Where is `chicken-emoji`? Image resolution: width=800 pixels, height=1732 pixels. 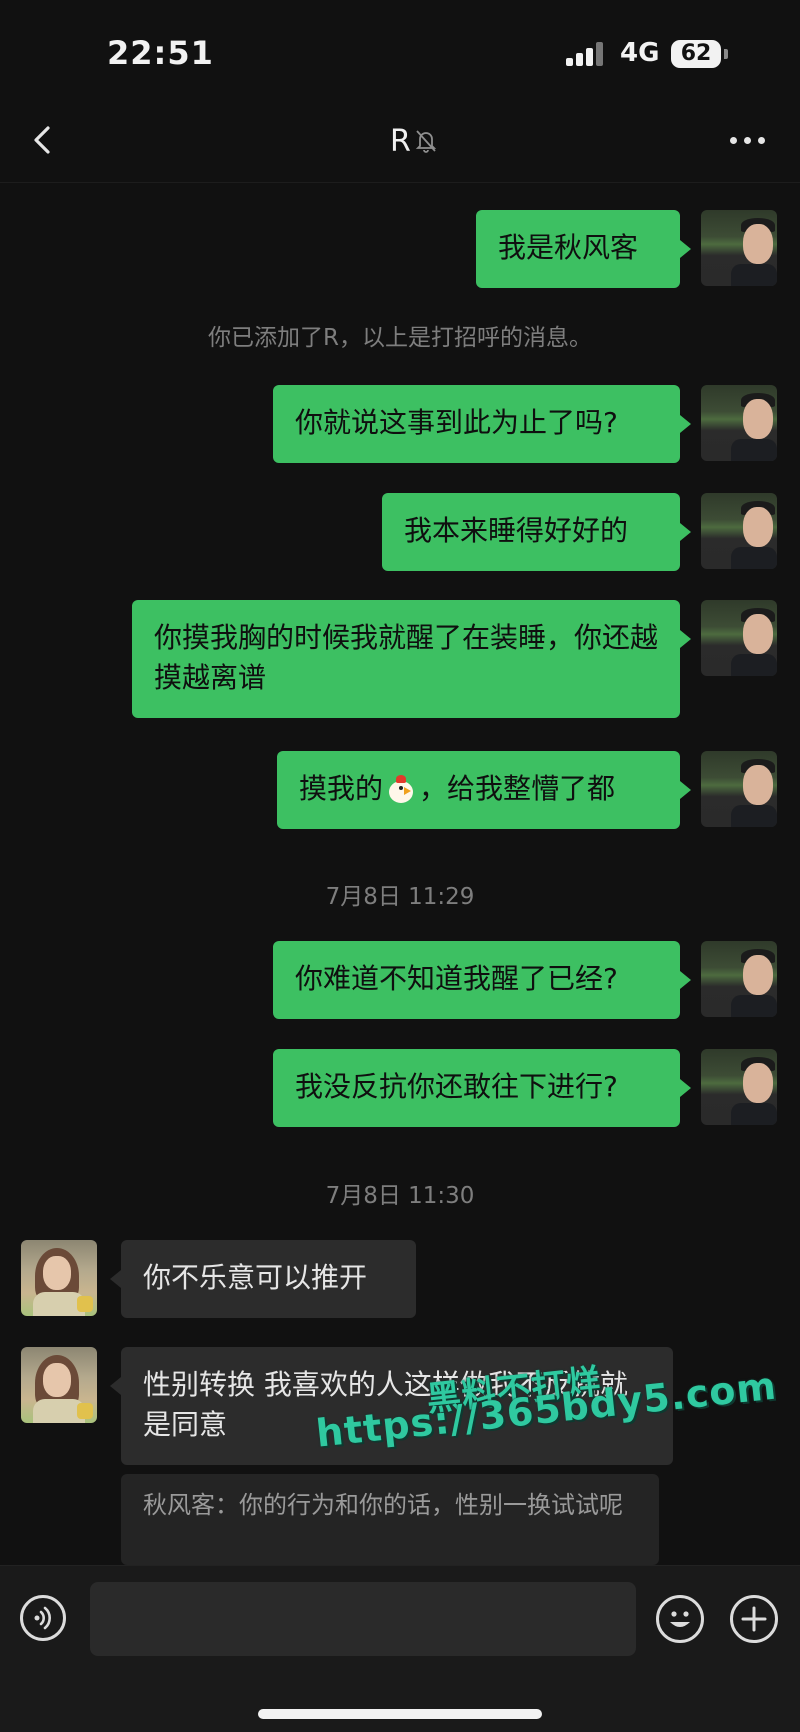 chicken-emoji is located at coordinates (401, 788).